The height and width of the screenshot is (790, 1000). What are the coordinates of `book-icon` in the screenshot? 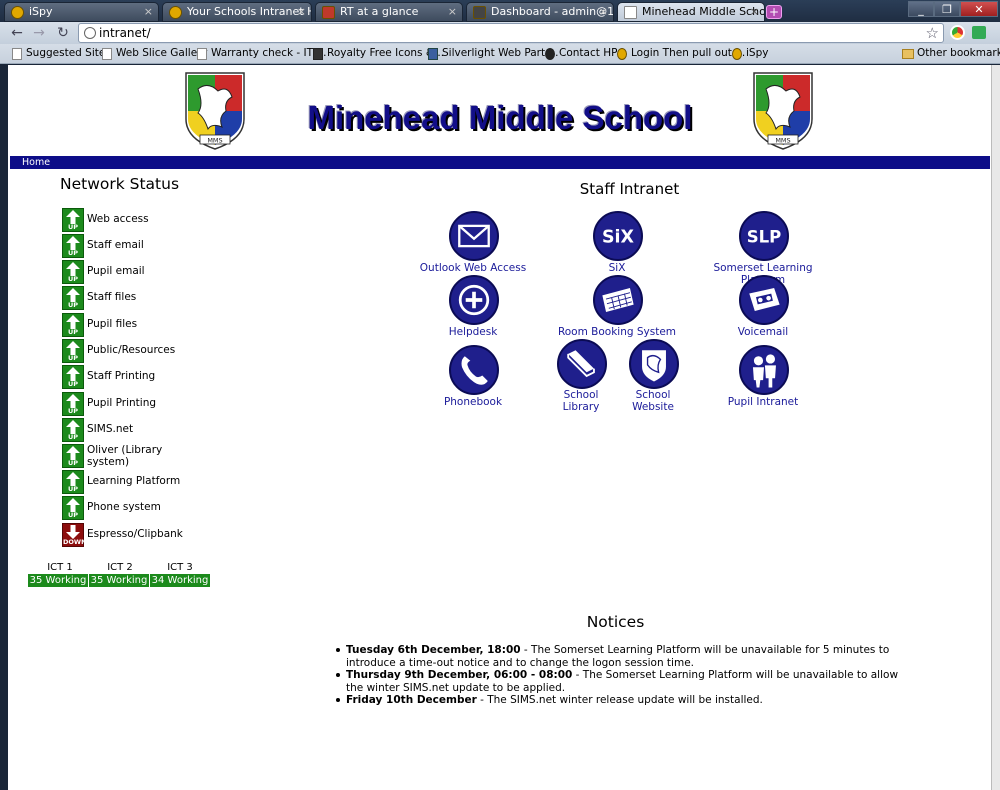 It's located at (582, 364).